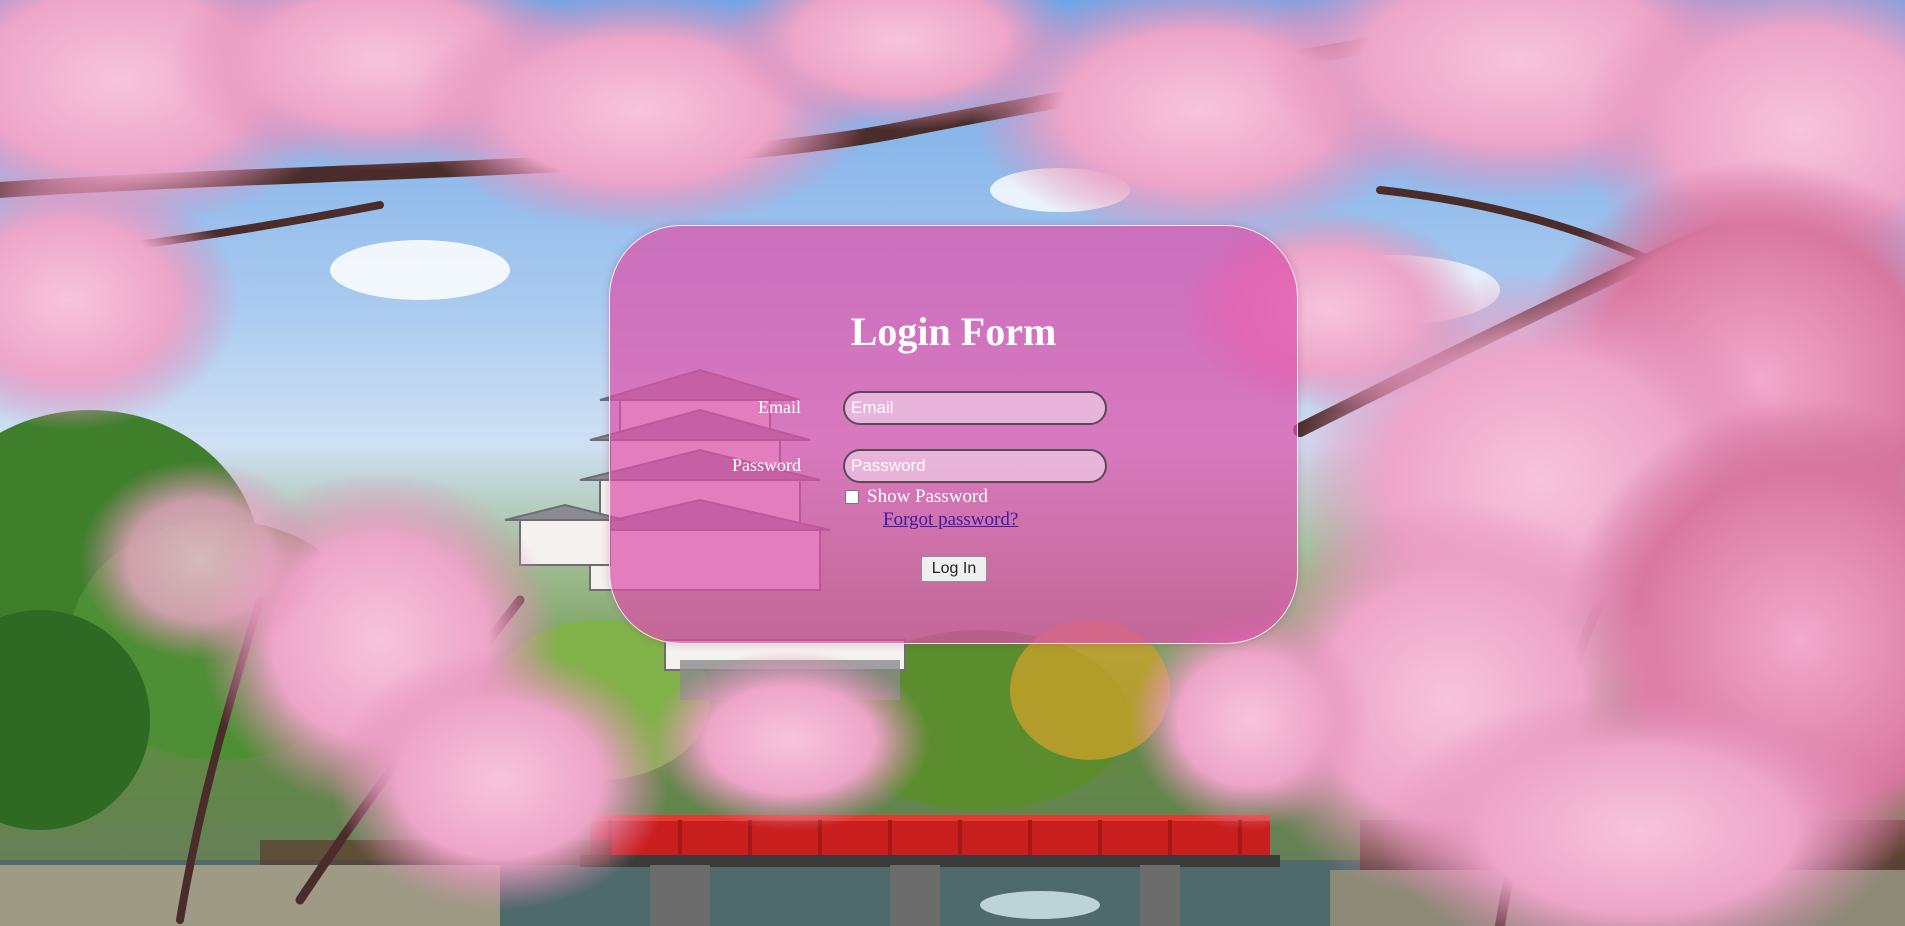  I want to click on password-label: Password, so click(766, 465).